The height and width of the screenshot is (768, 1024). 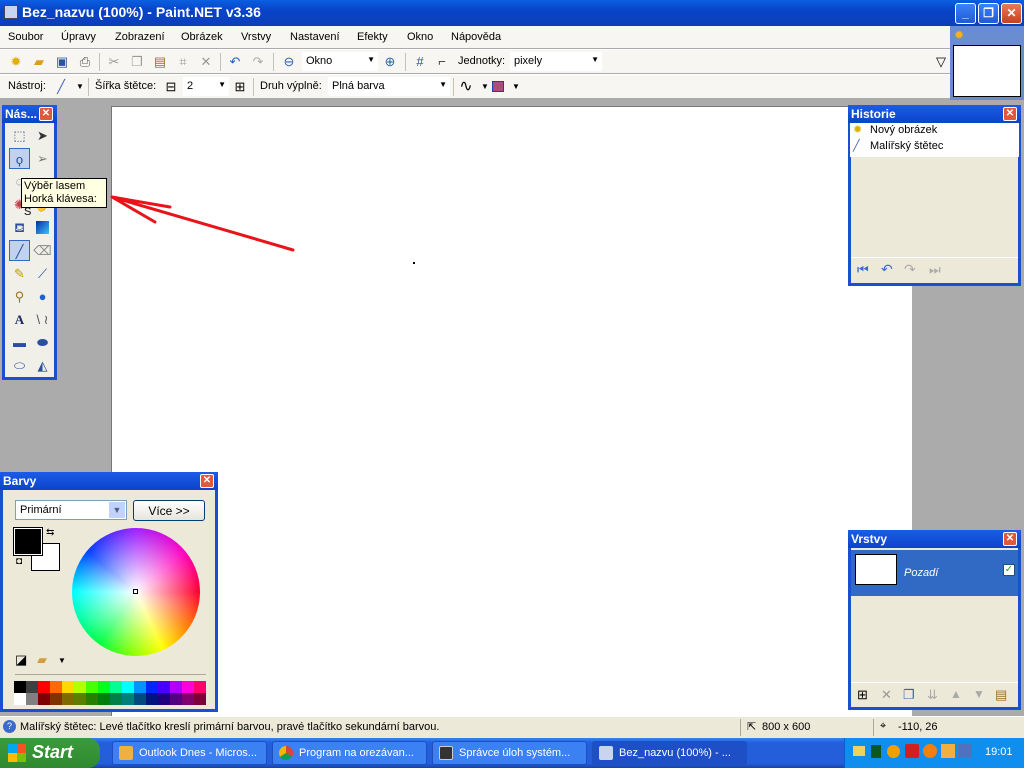 What do you see at coordinates (965, 751) in the screenshot?
I see `display-icon` at bounding box center [965, 751].